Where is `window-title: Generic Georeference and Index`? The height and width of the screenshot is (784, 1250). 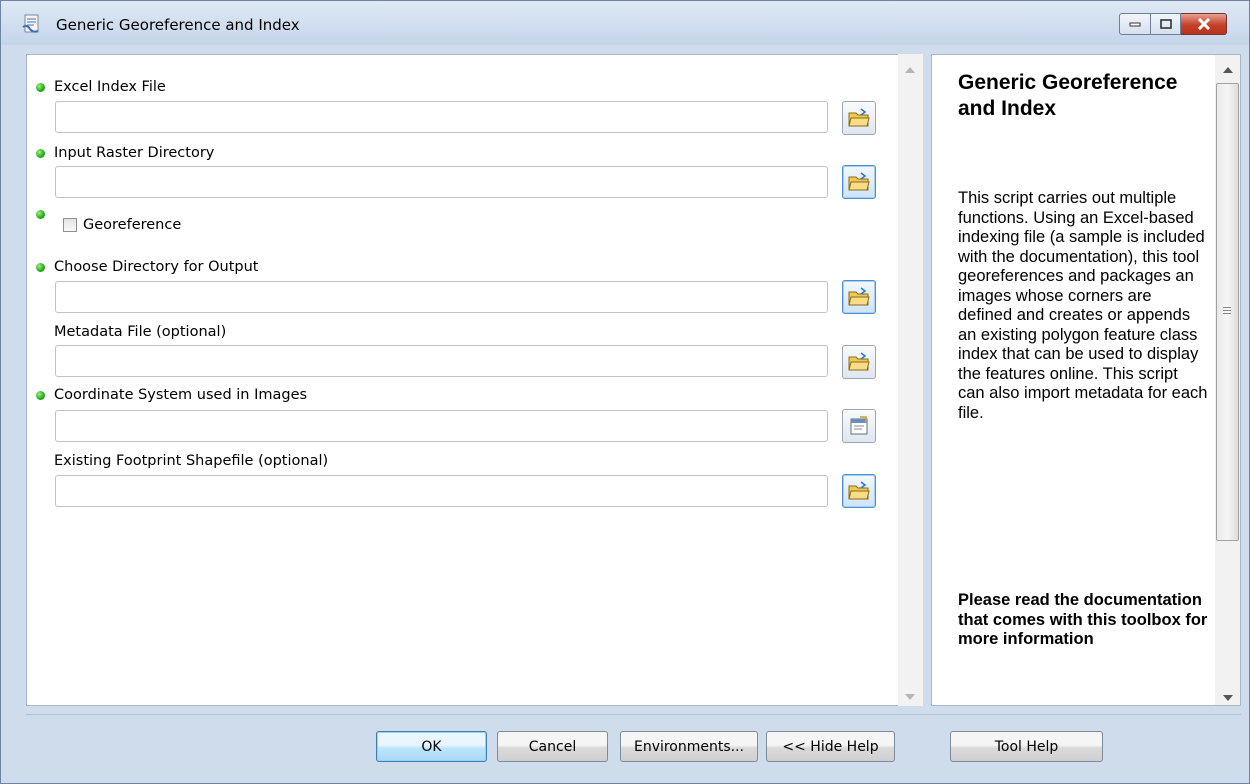 window-title: Generic Georeference and Index is located at coordinates (178, 25).